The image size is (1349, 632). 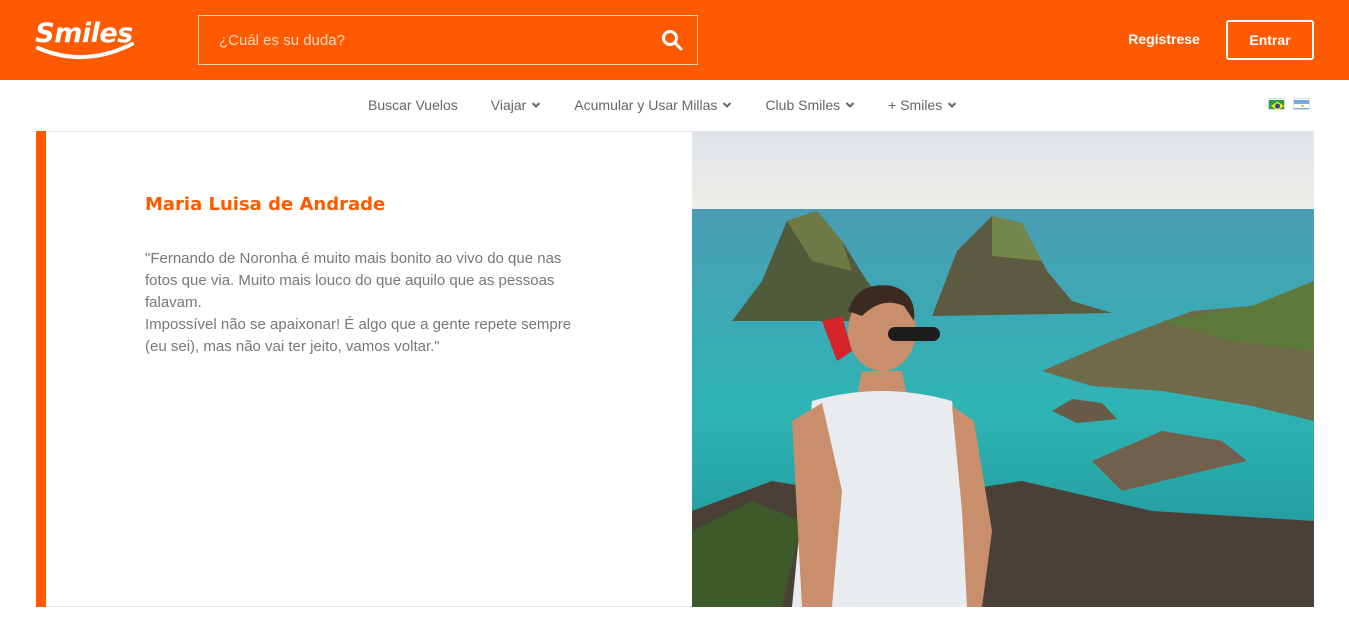 What do you see at coordinates (1276, 104) in the screenshot?
I see `brazil-flag-icon` at bounding box center [1276, 104].